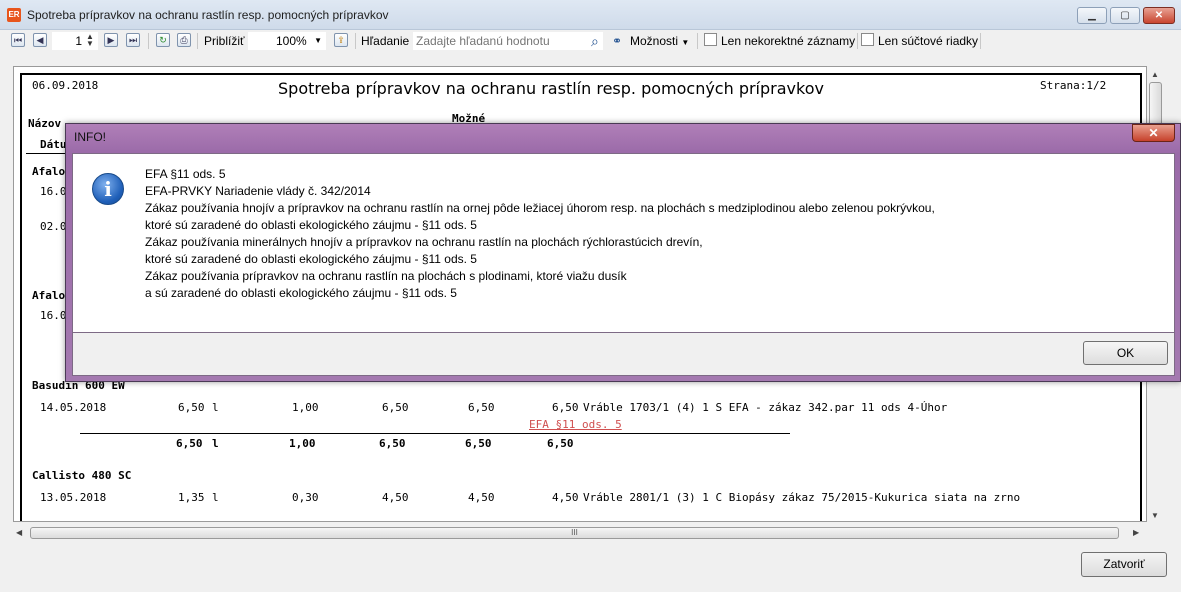 The width and height of the screenshot is (1181, 592). What do you see at coordinates (788, 41) in the screenshot?
I see `only-incorrect-label: Len nekorektné záznamy` at bounding box center [788, 41].